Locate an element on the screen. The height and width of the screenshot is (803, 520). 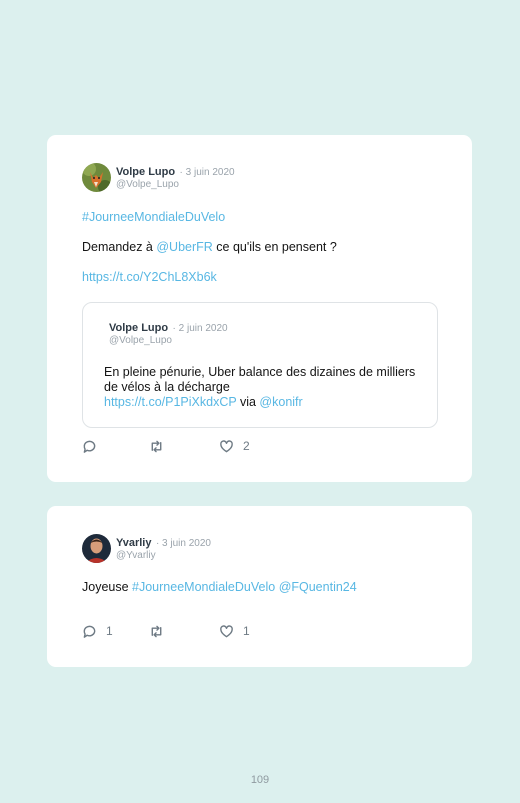
like-count: 1 is located at coordinates (246, 631).